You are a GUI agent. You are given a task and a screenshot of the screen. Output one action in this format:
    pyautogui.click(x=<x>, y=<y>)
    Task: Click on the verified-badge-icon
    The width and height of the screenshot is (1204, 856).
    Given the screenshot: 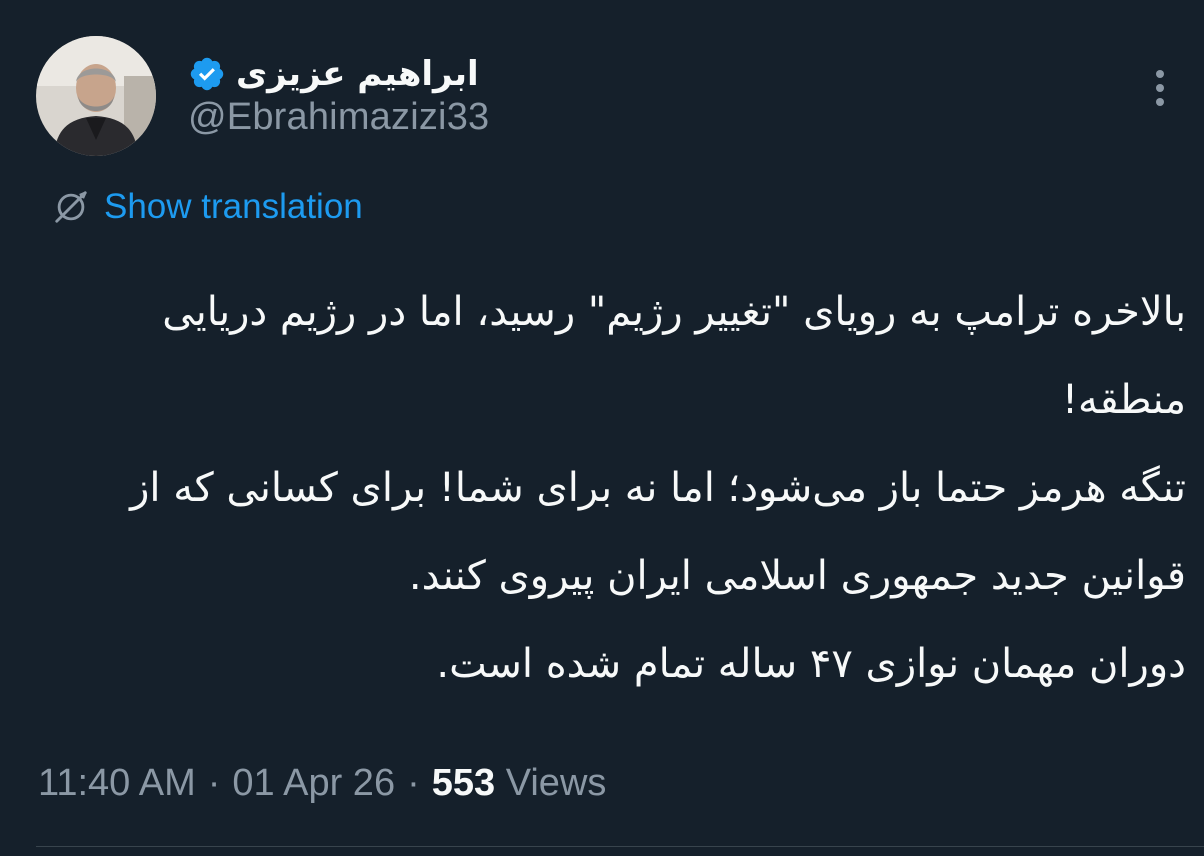 What is the action you would take?
    pyautogui.click(x=207, y=74)
    